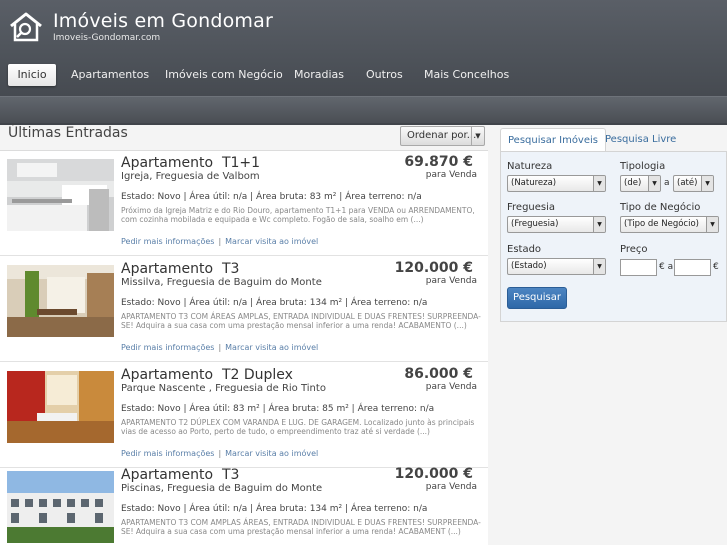 The height and width of the screenshot is (545, 727). Describe the element at coordinates (222, 488) in the screenshot. I see `listing-location: Piscinas, Freguesia de Baguim do Monte` at that location.